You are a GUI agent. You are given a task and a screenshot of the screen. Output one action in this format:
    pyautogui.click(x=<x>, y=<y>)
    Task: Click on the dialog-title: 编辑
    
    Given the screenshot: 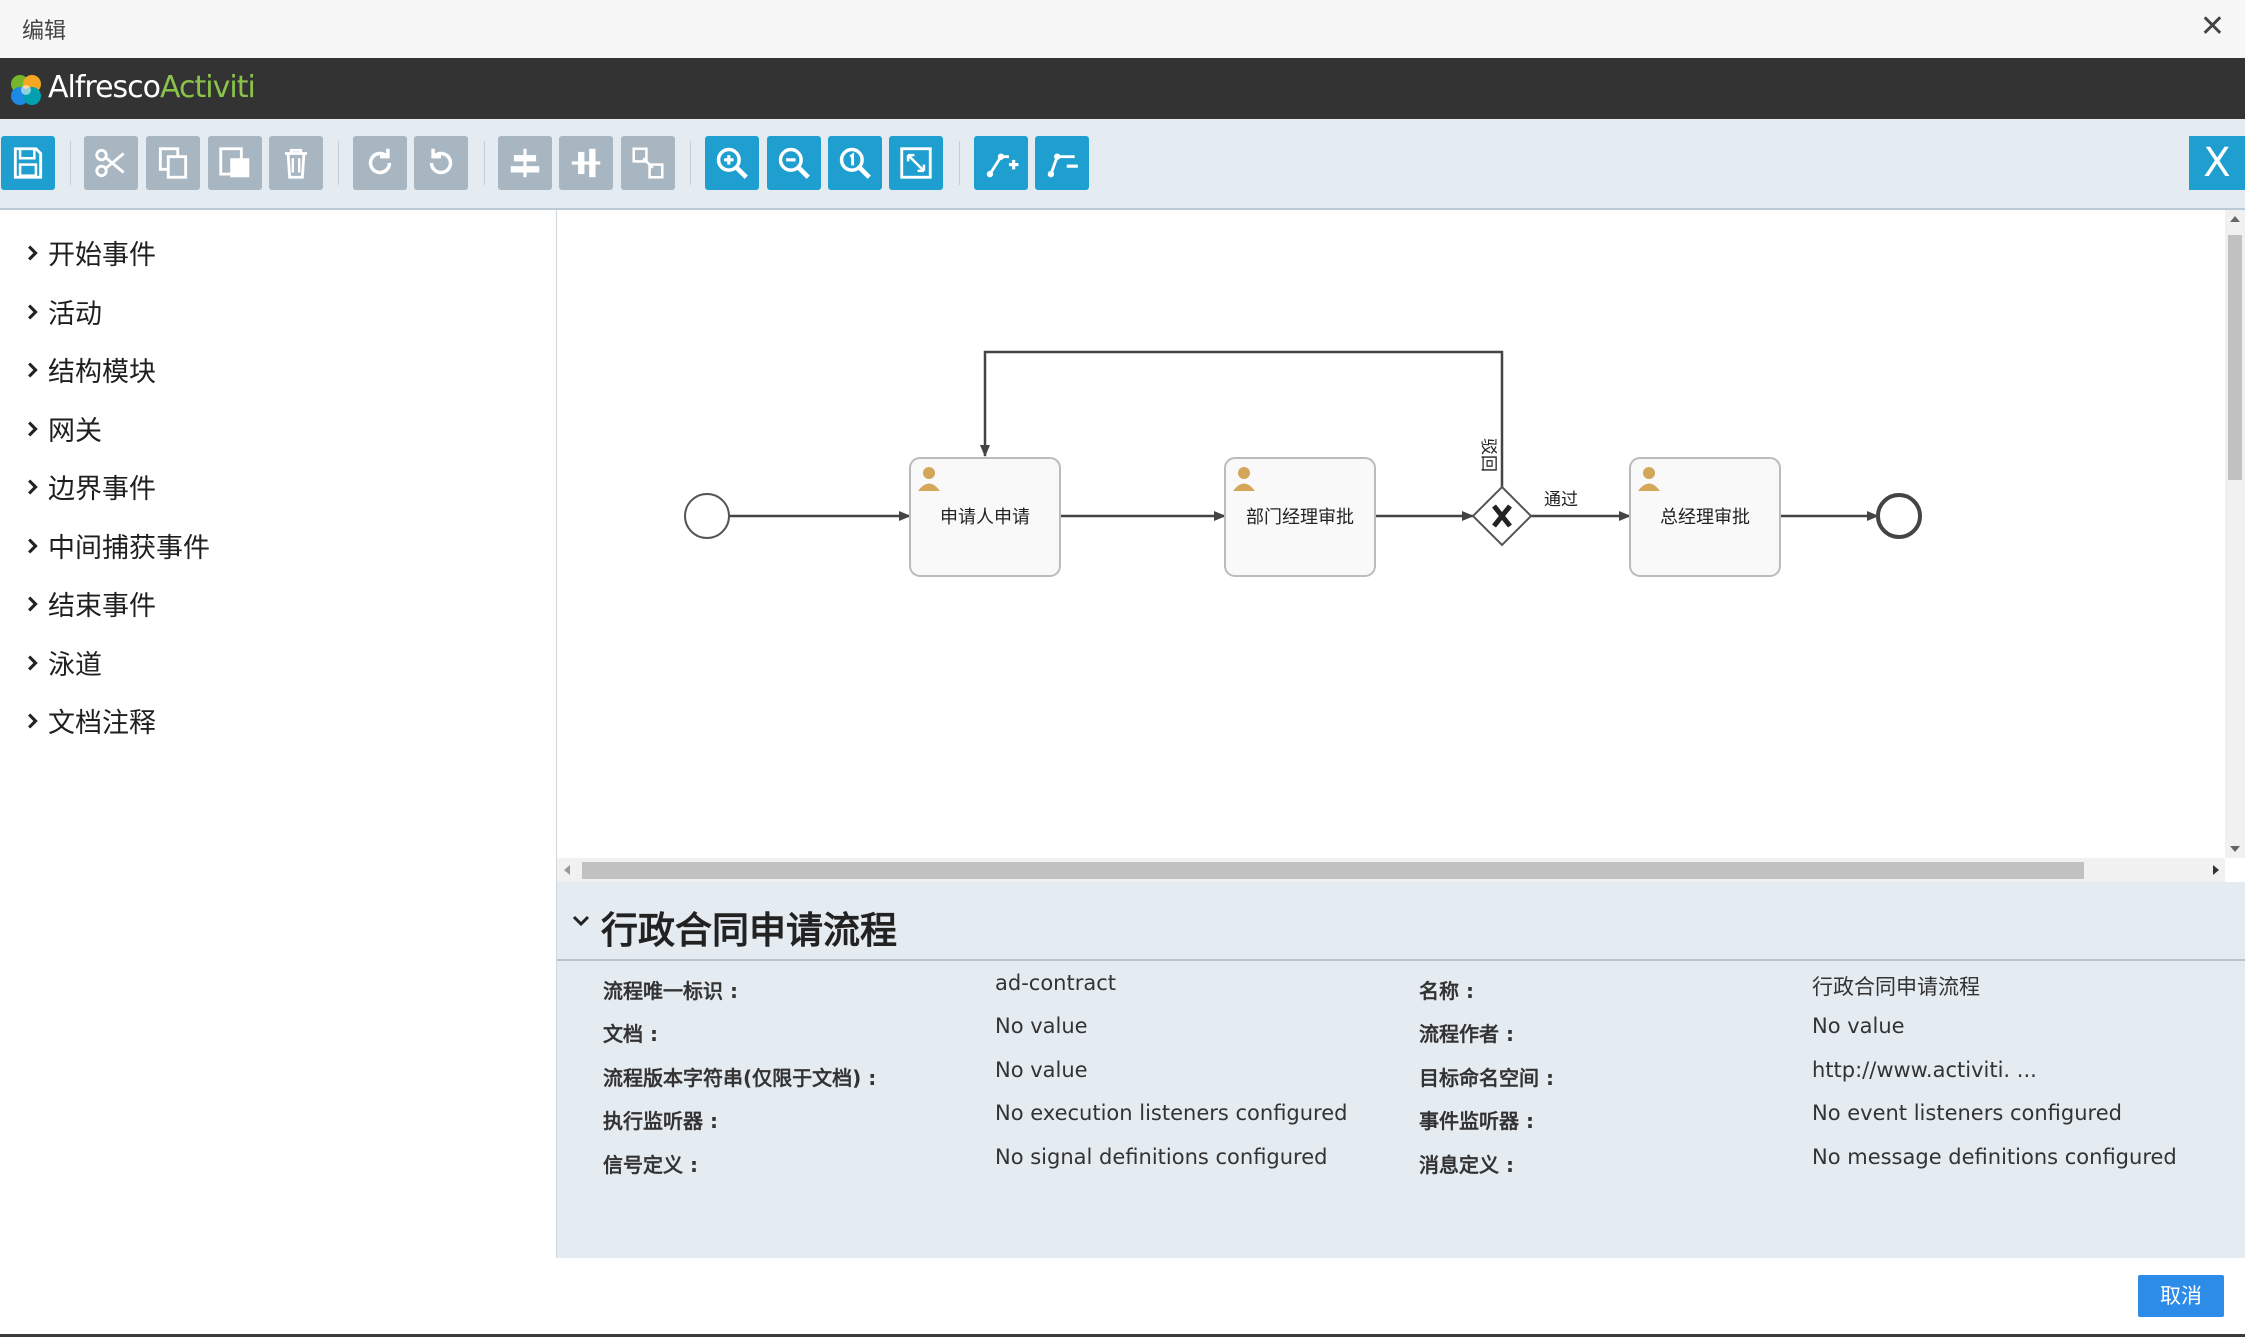 What is the action you would take?
    pyautogui.click(x=44, y=31)
    